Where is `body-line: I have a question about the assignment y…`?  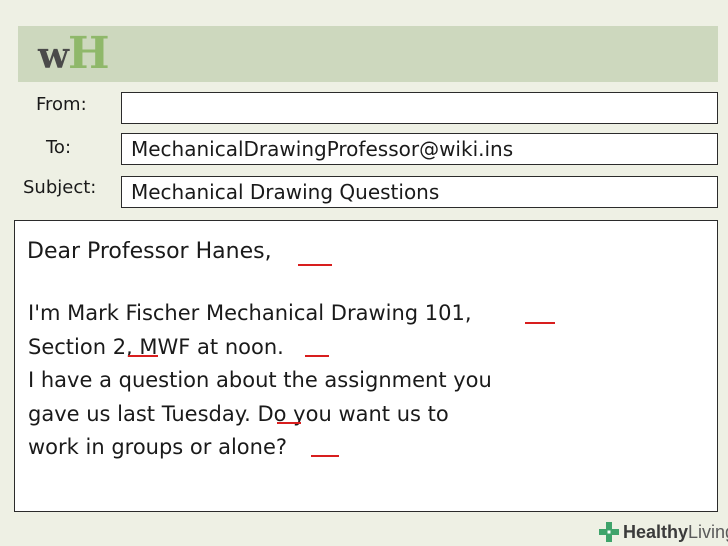 body-line: I have a question about the assignment y… is located at coordinates (260, 380).